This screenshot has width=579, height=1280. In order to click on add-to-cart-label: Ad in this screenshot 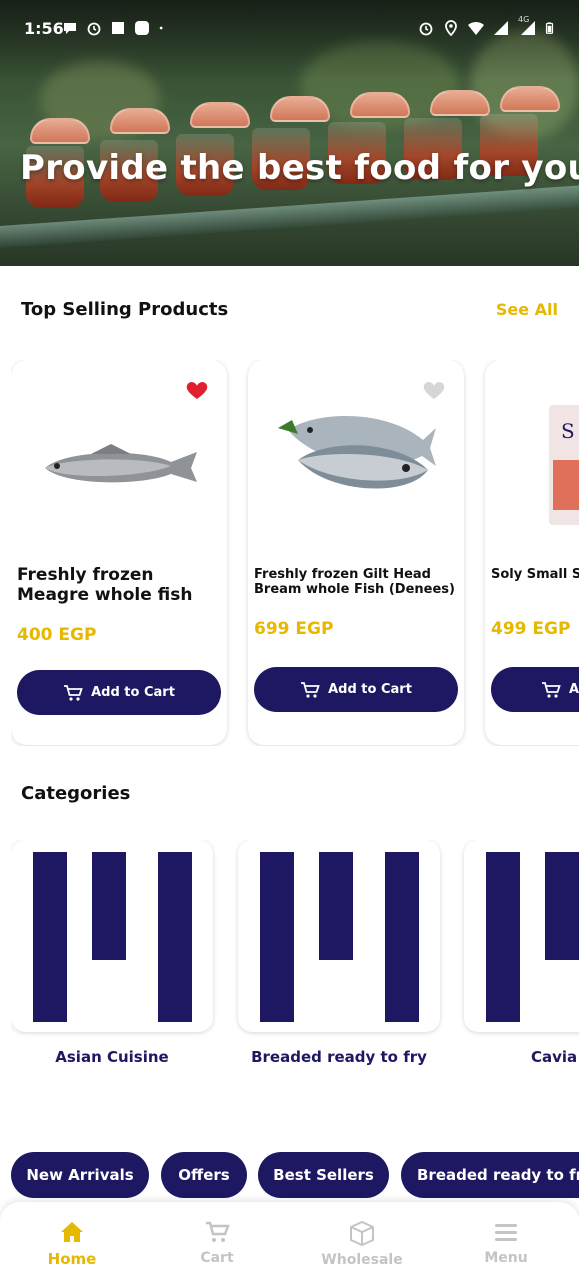, I will do `click(574, 689)`.